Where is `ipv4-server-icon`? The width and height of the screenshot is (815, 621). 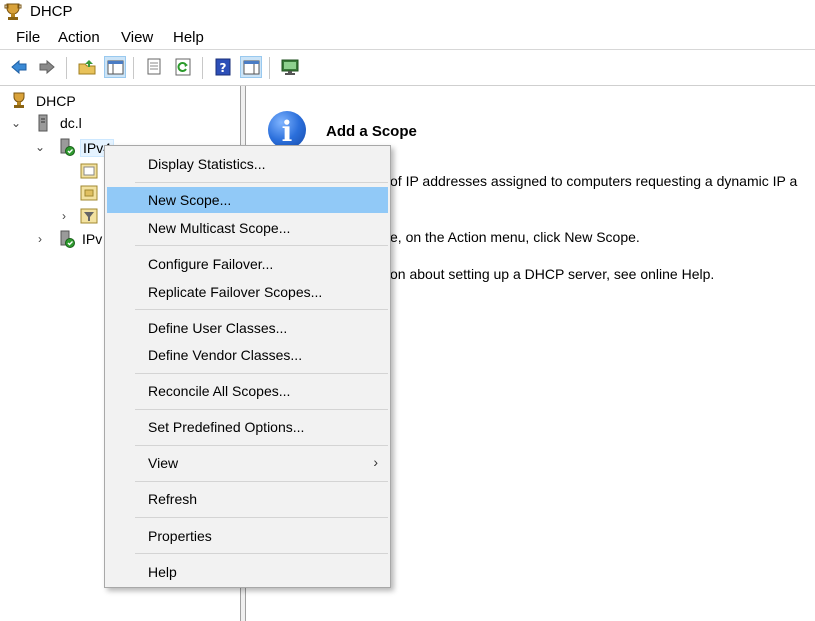
ipv4-server-icon is located at coordinates (67, 147).